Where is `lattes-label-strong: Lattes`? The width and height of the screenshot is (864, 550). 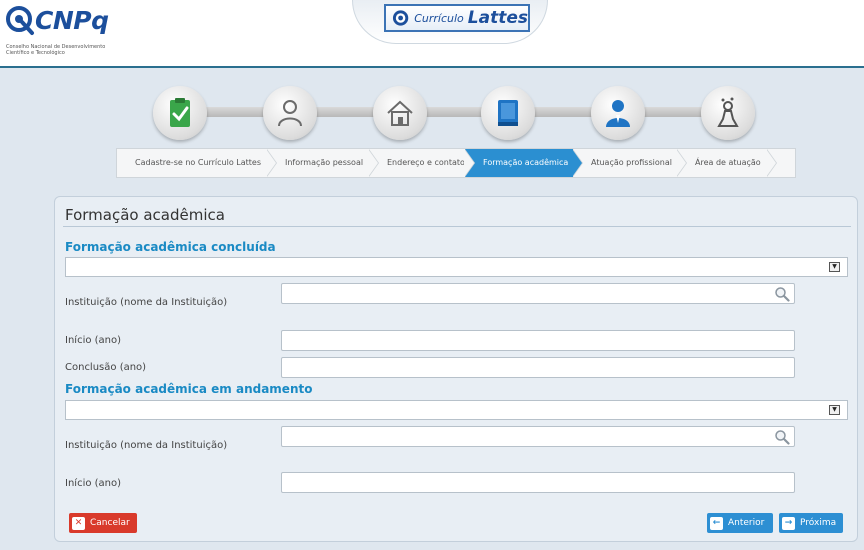 lattes-label-strong: Lattes is located at coordinates (497, 18).